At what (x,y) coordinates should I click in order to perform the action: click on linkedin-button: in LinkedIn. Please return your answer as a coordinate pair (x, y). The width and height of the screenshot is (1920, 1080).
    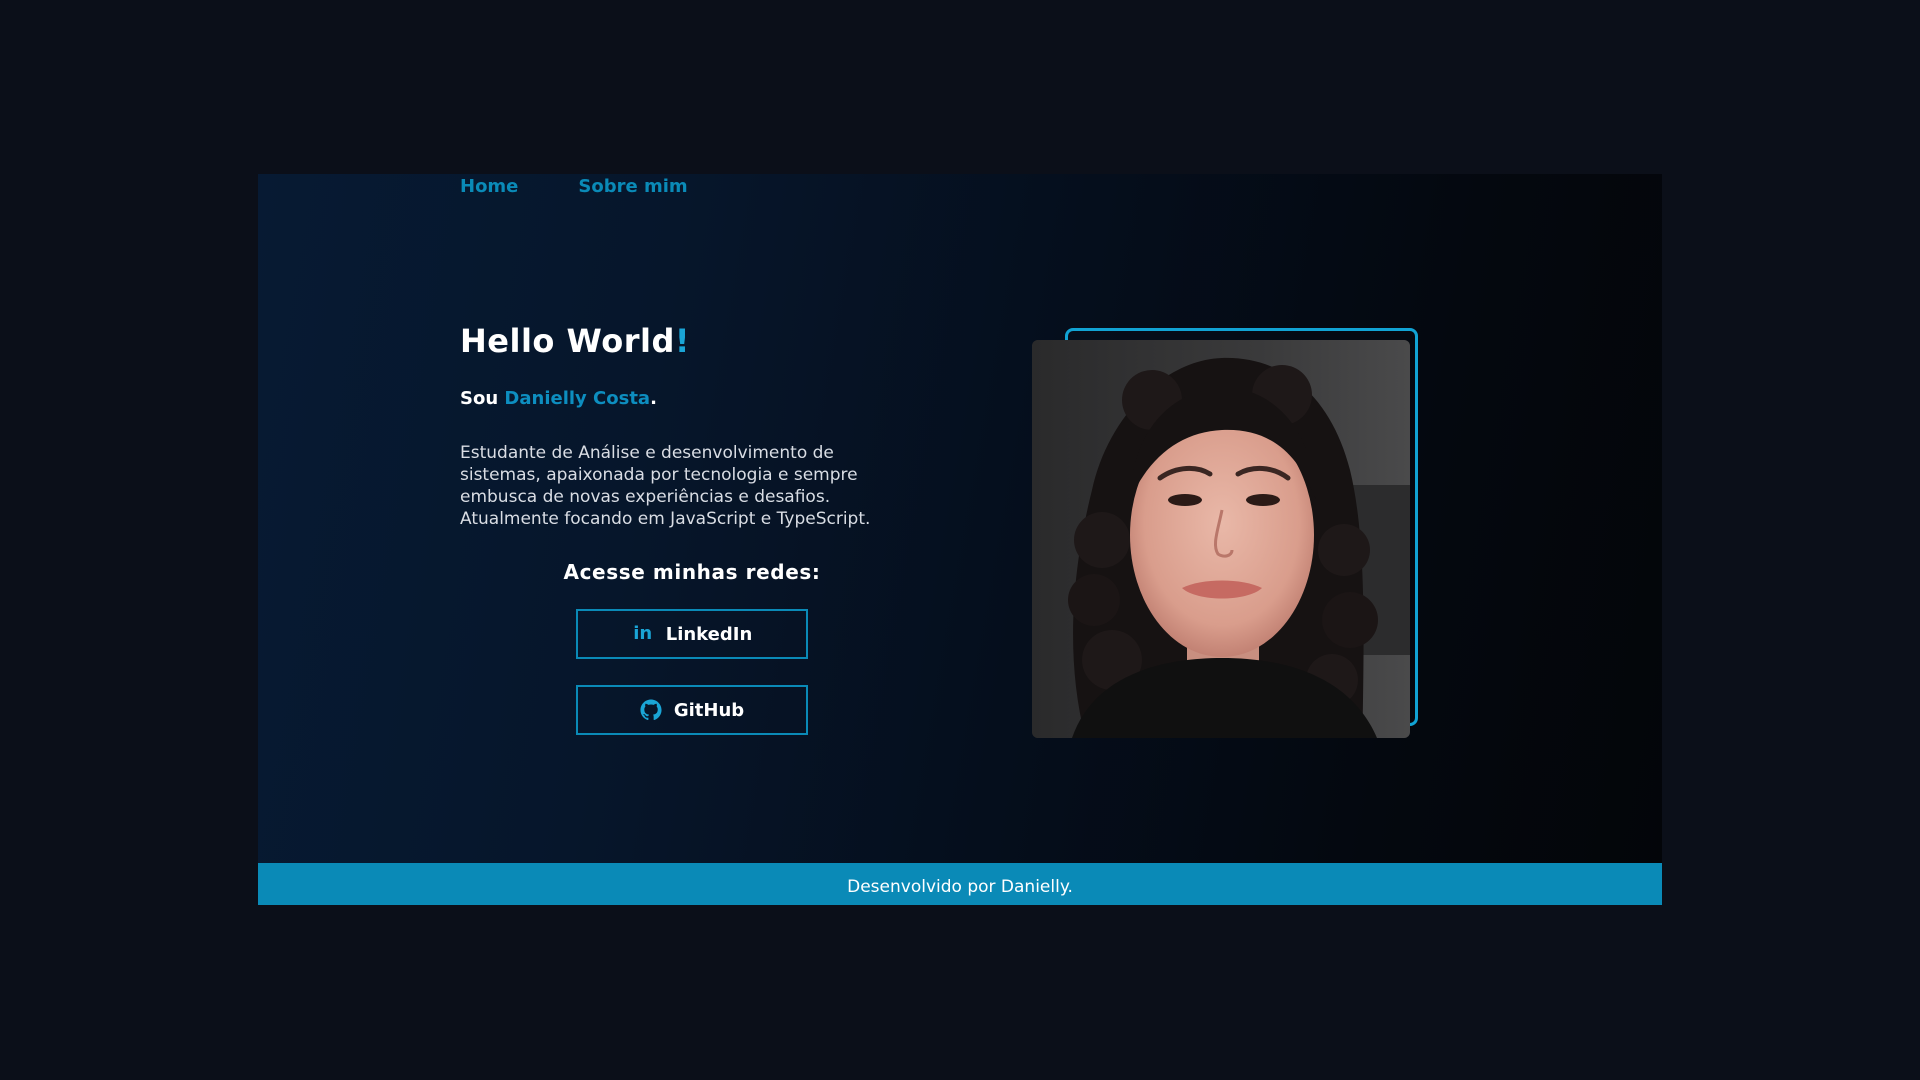
    Looking at the image, I should click on (692, 634).